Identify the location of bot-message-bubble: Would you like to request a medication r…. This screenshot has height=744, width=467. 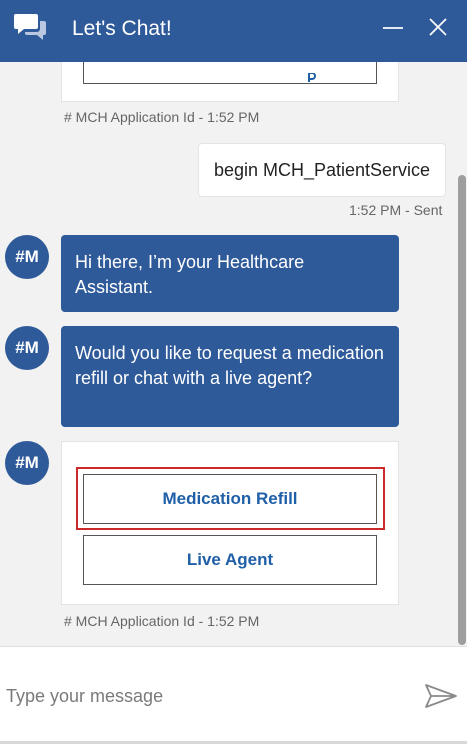
(230, 376).